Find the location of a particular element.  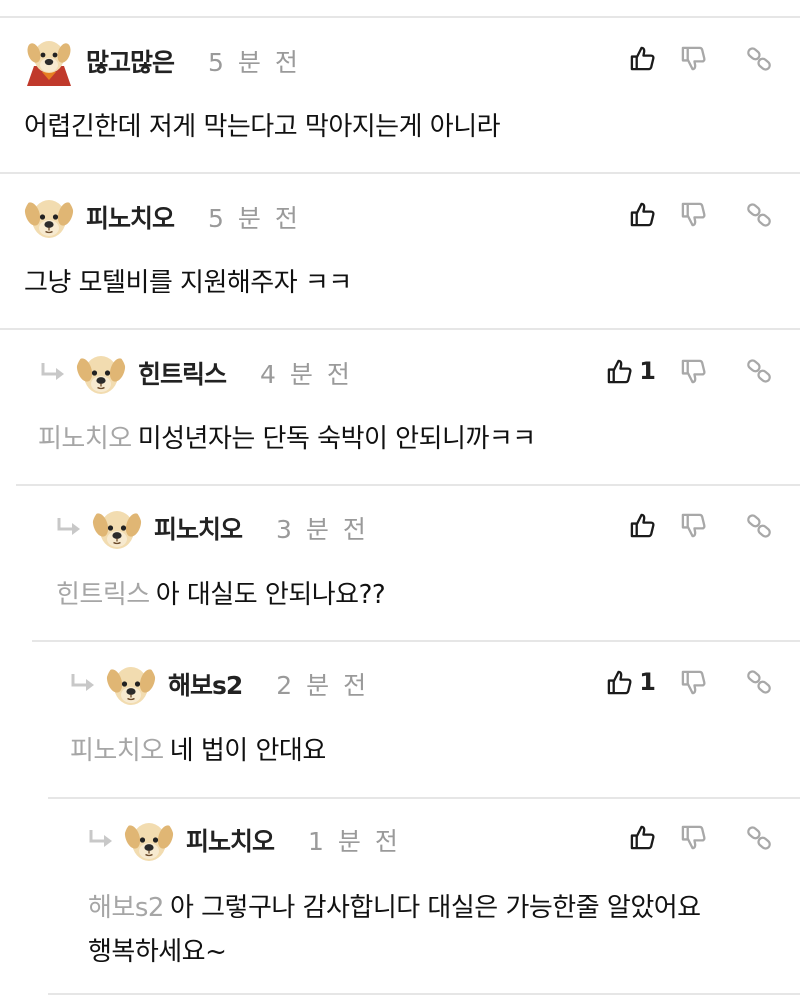

comment-text-continued: 행복하세요~ is located at coordinates (157, 952).